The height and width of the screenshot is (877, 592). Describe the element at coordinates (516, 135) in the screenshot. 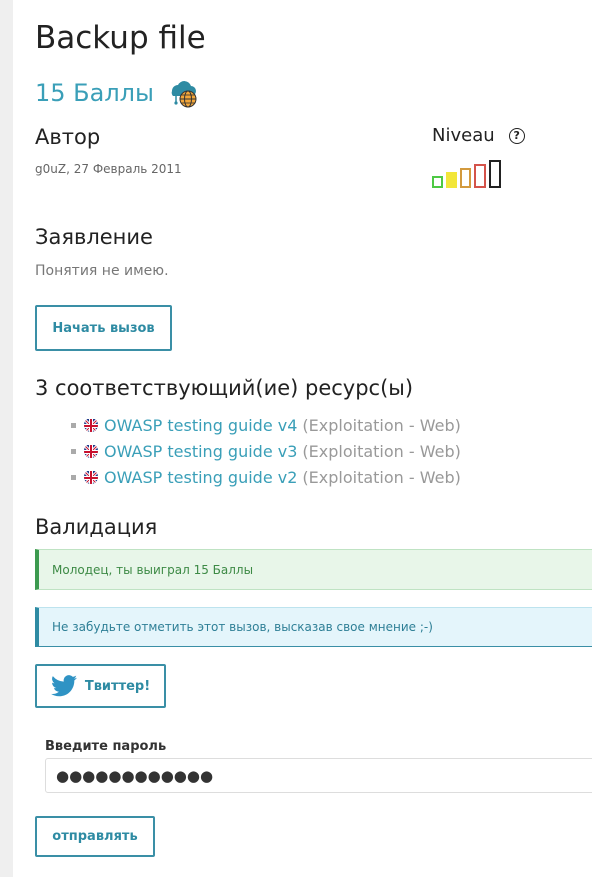

I see `help-circle-icon: ?` at that location.